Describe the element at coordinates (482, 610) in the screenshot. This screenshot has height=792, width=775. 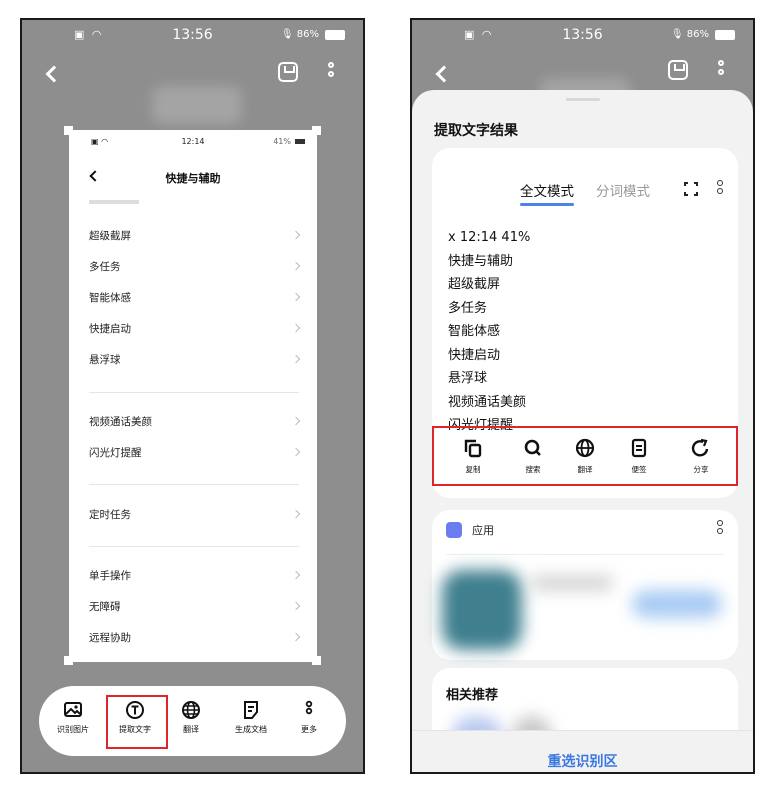
I see `blurred-app-icon` at that location.